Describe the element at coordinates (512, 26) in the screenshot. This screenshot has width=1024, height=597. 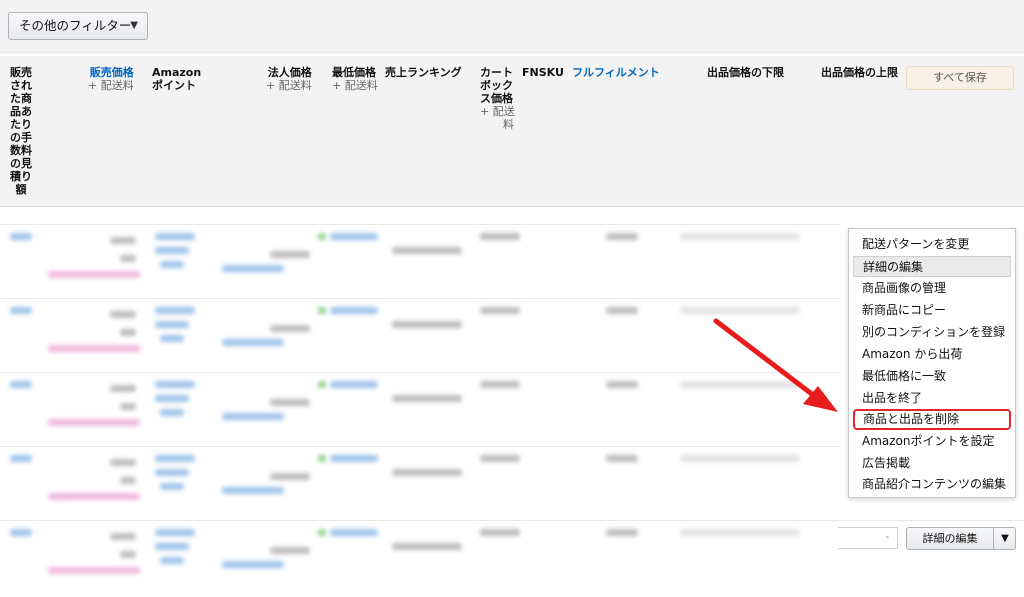
I see `filter-bar: その他のフィルター ▼` at that location.